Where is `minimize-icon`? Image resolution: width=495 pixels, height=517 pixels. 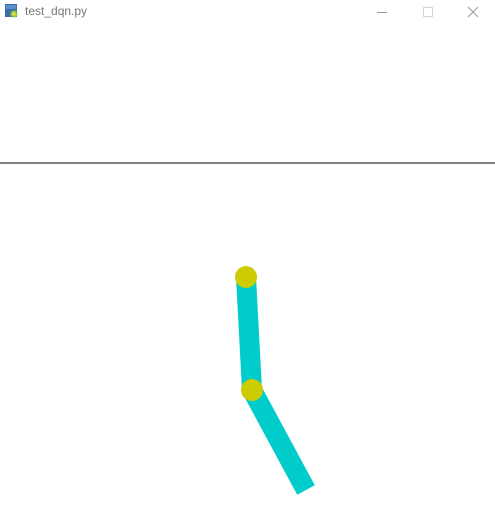 minimize-icon is located at coordinates (382, 12).